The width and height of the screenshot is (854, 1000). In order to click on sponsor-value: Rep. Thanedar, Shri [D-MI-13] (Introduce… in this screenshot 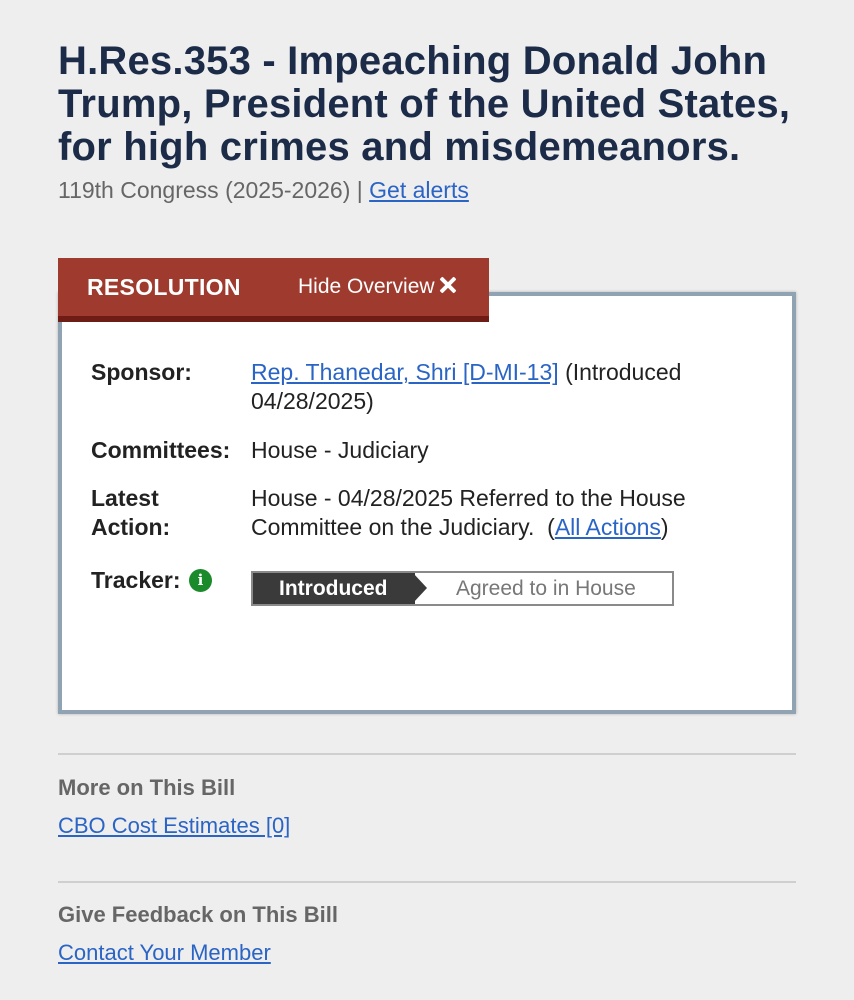, I will do `click(486, 387)`.